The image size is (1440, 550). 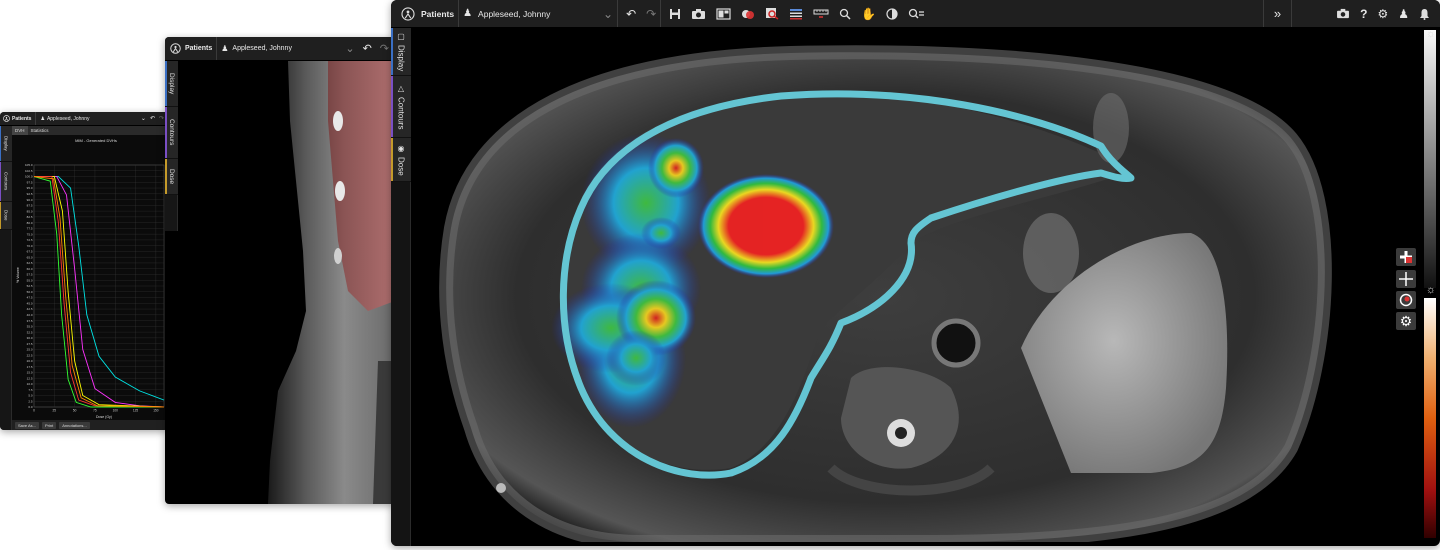 I want to click on sagittal-view, so click(x=286, y=282).